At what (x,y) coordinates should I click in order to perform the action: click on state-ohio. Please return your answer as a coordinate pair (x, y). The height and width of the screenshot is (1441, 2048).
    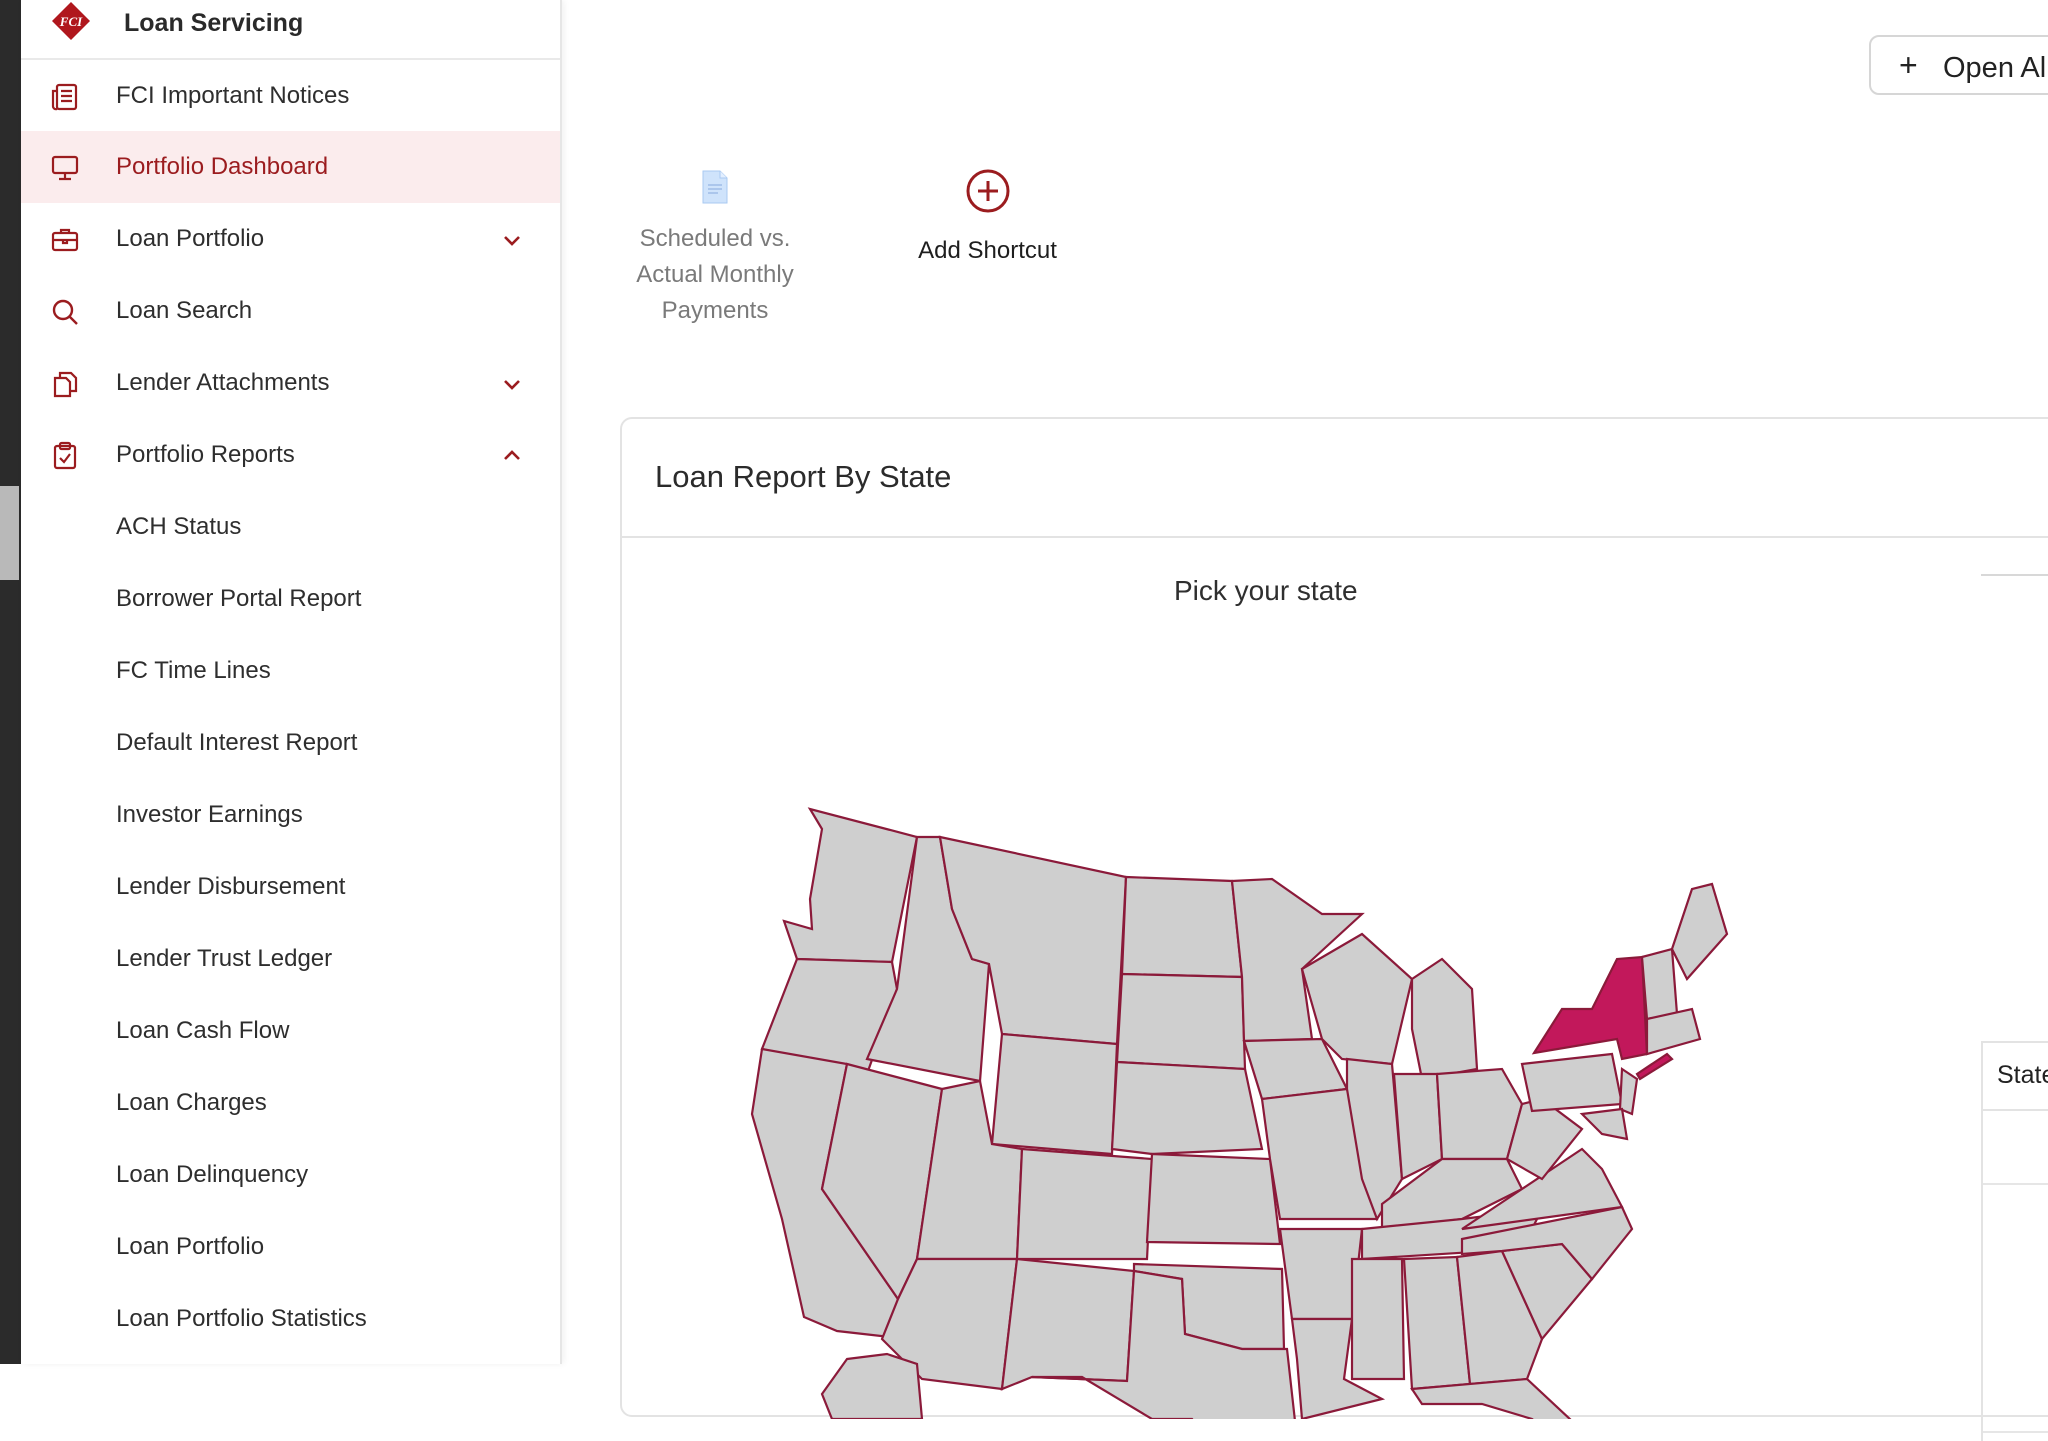
    Looking at the image, I should click on (1479, 1114).